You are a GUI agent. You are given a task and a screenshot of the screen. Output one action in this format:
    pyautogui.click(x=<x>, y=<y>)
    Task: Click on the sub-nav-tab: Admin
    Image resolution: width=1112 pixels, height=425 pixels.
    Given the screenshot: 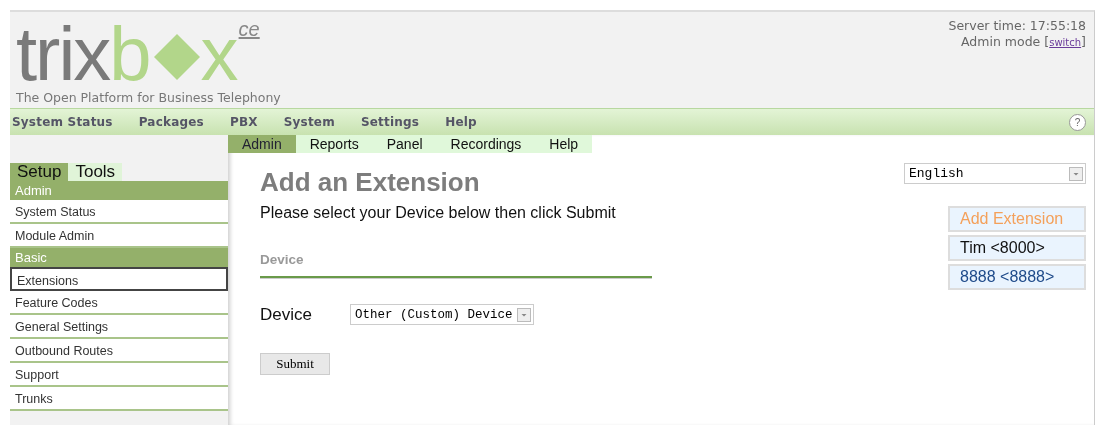 What is the action you would take?
    pyautogui.click(x=262, y=144)
    